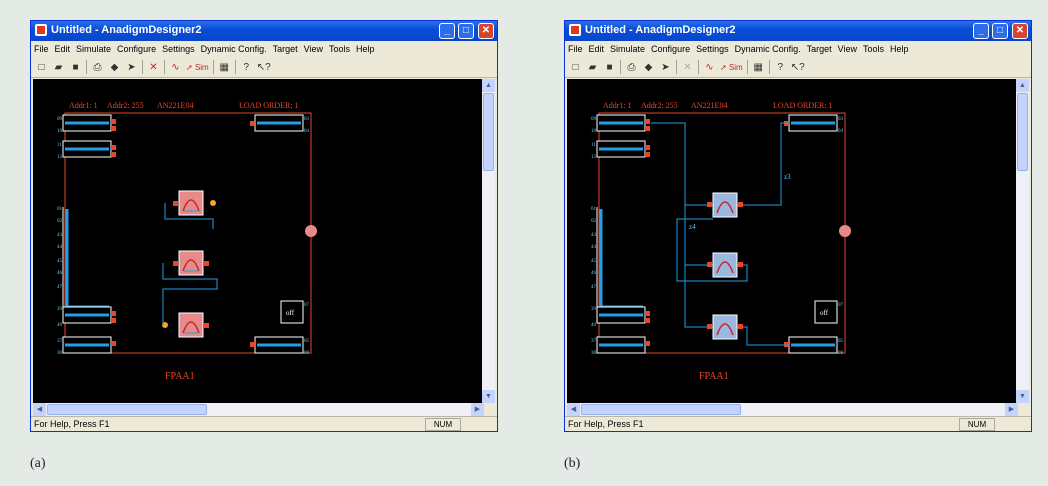 This screenshot has height=486, width=1048. Describe the element at coordinates (60, 273) in the screenshot. I see `svg-text: 46` at that location.